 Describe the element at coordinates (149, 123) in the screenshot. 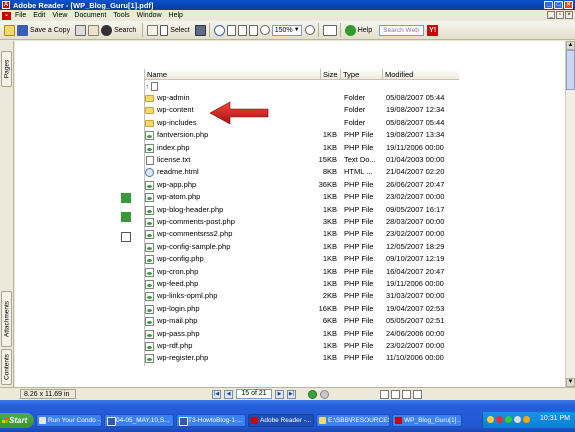

I see `folder-icon` at that location.